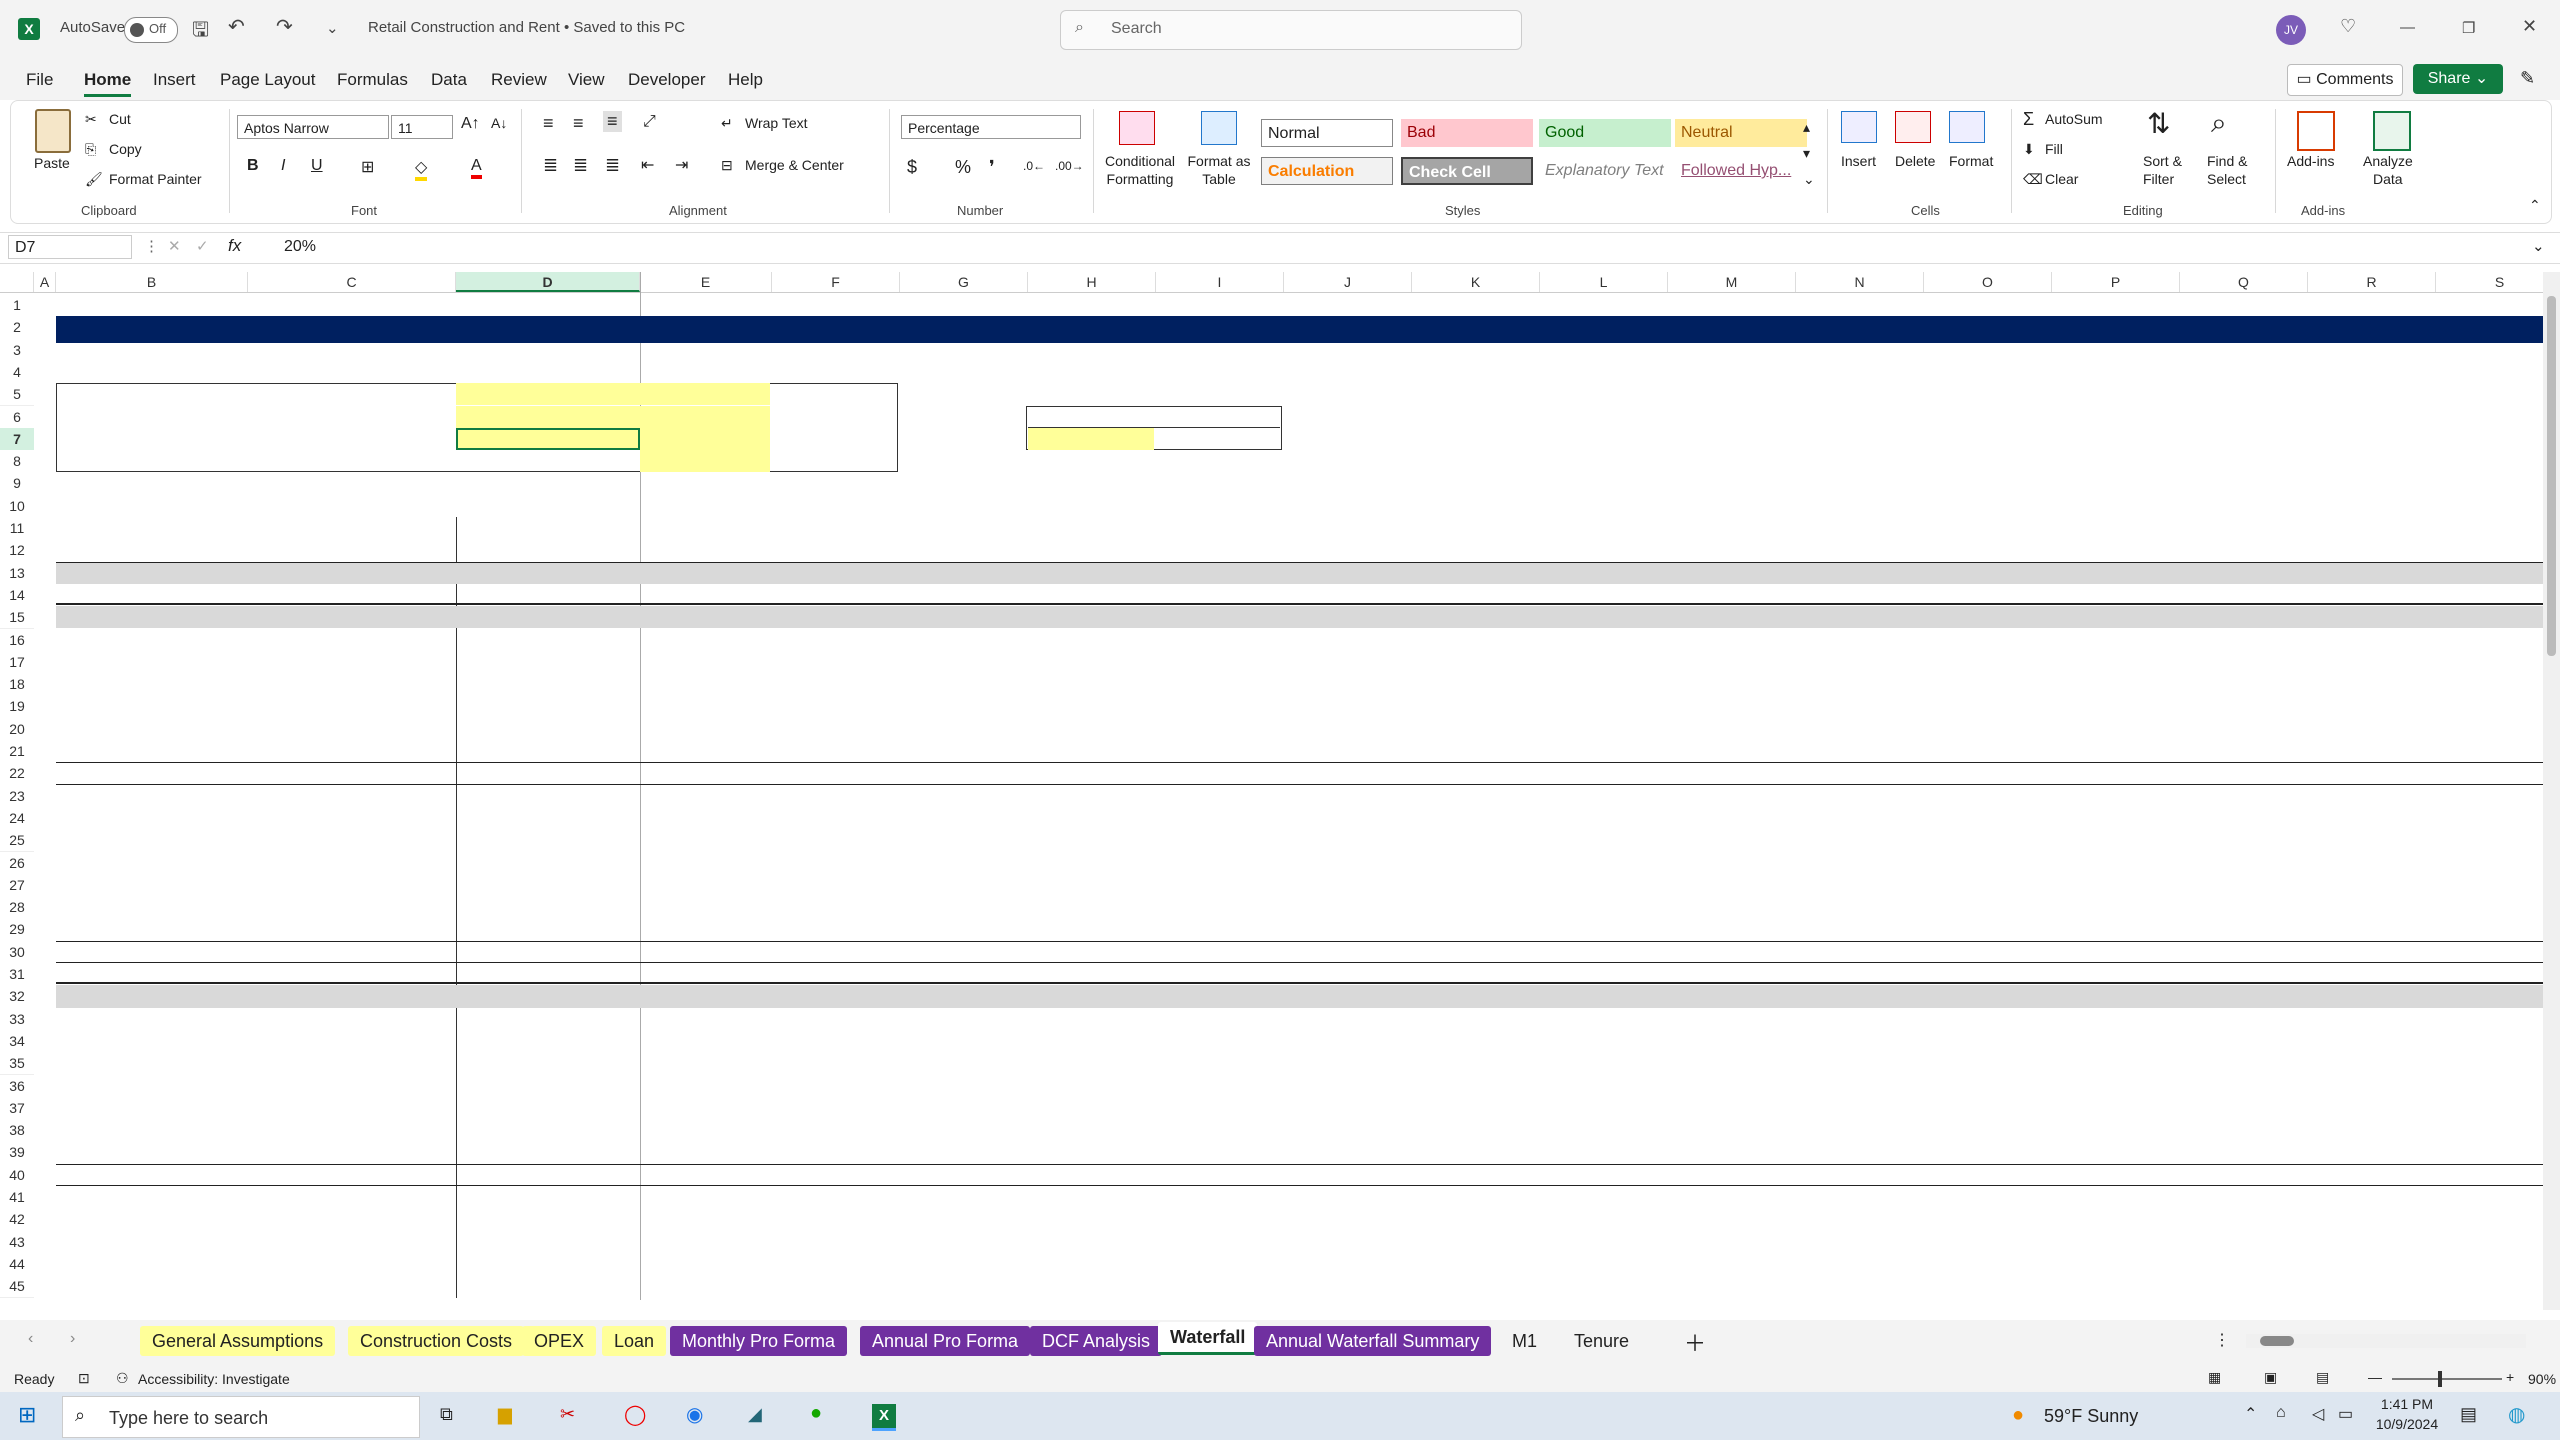 The width and height of the screenshot is (2560, 1440). Describe the element at coordinates (17, 1298) in the screenshot. I see `row-header: 46` at that location.